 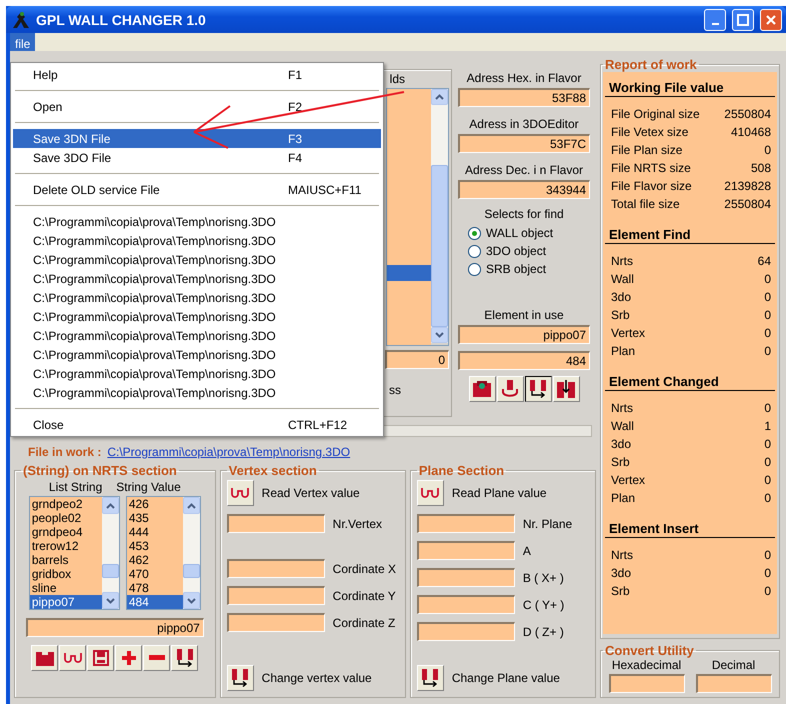 I want to click on window-title: GPL WALL CHANGER 1.0, so click(x=121, y=20).